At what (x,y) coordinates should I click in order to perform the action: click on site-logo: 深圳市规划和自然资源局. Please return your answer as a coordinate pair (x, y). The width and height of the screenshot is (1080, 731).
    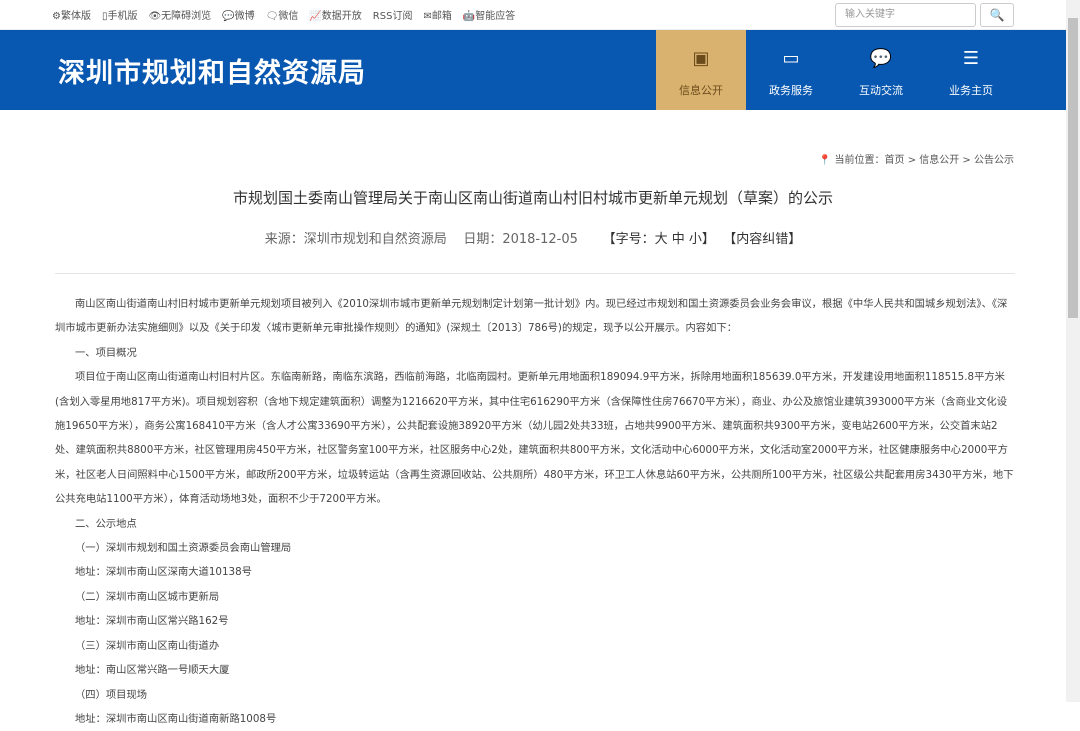
    Looking at the image, I should click on (212, 70).